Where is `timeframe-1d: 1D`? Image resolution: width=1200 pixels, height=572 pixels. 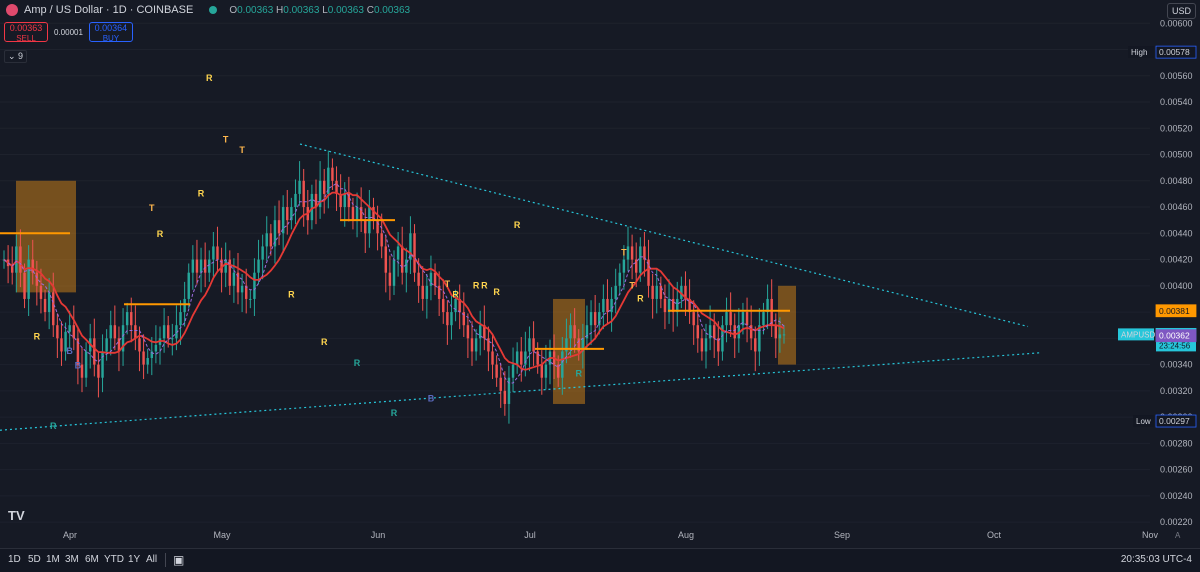 timeframe-1d: 1D is located at coordinates (14, 559).